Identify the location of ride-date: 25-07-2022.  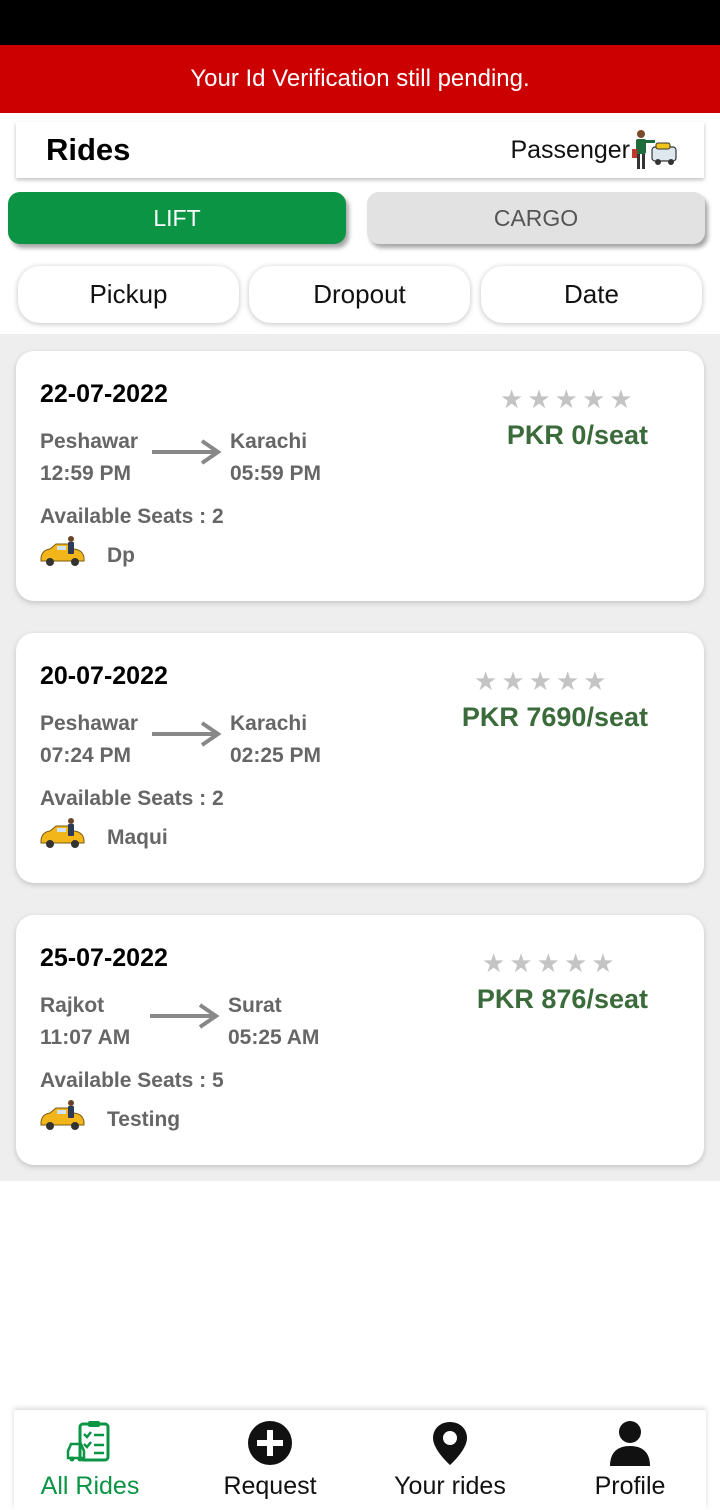
(104, 958).